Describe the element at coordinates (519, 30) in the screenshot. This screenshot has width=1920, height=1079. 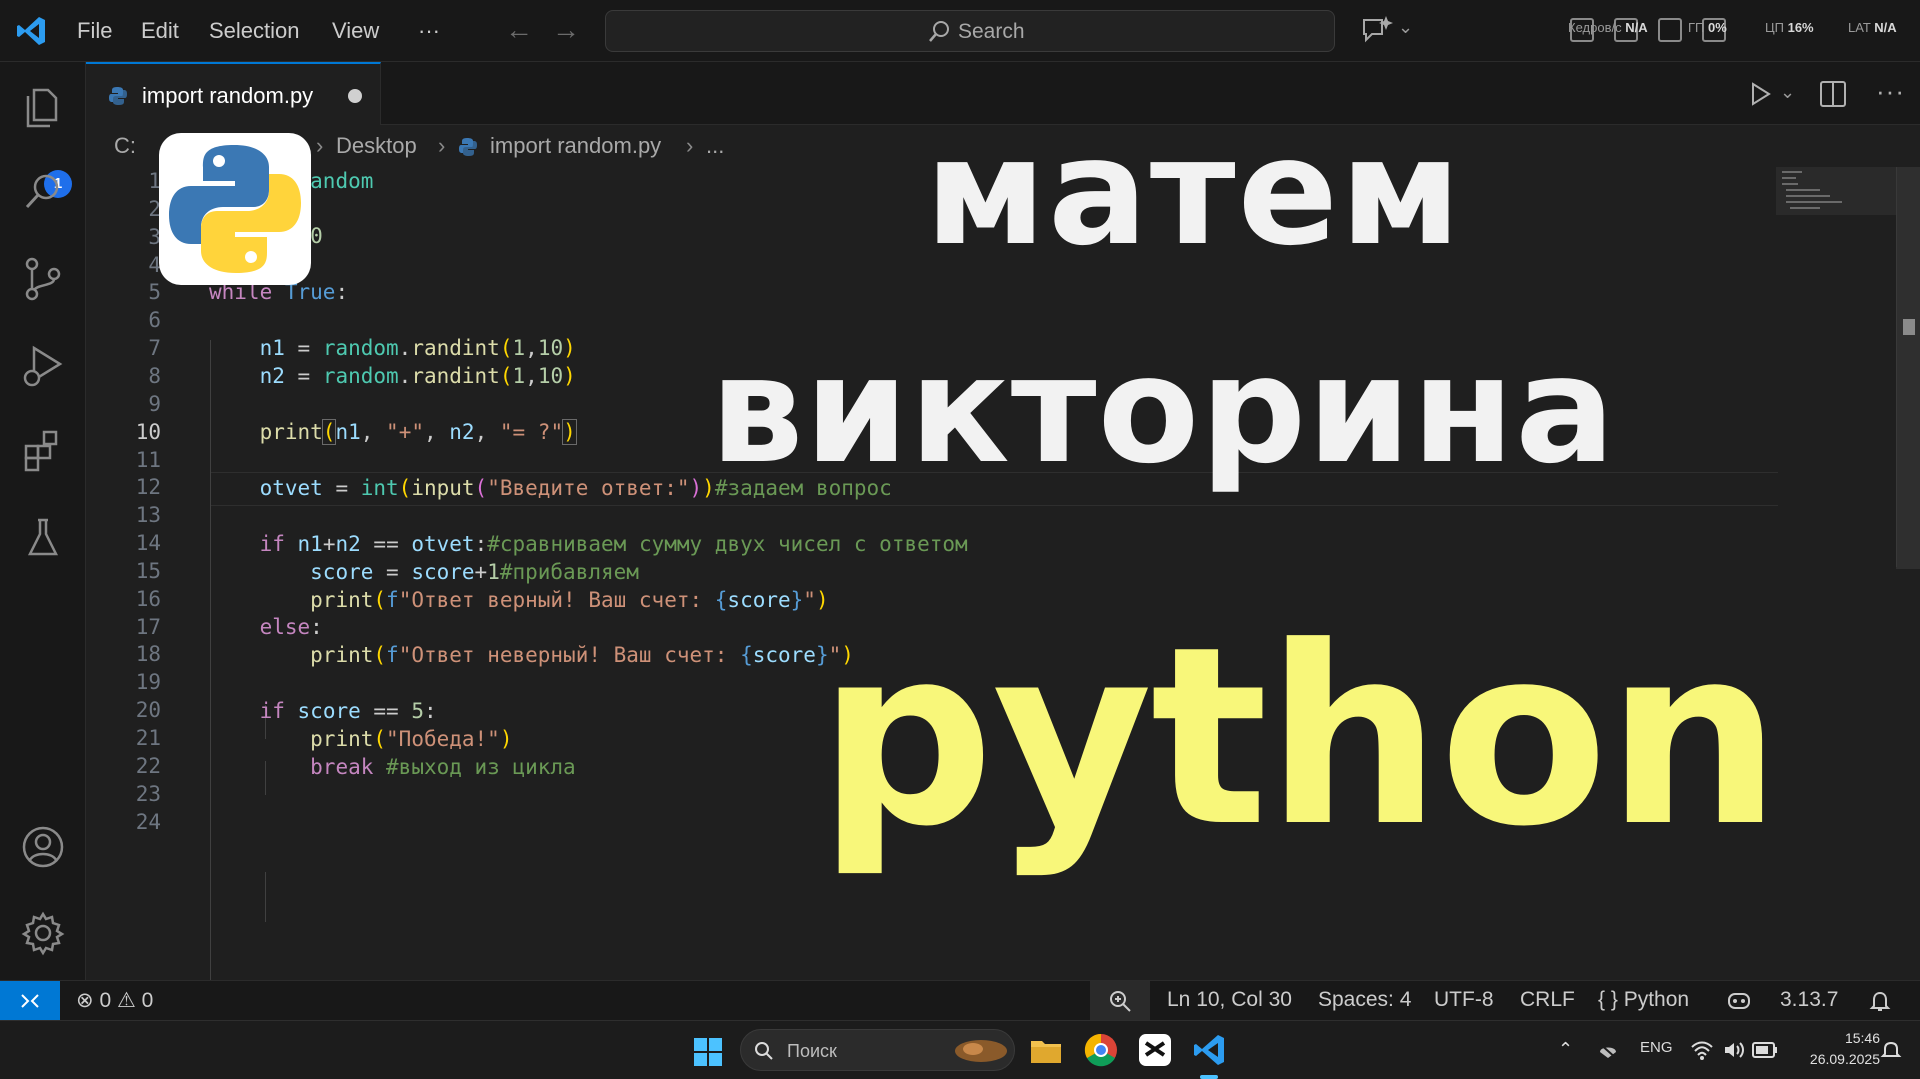
I see `back-arrow-icon: ←` at that location.